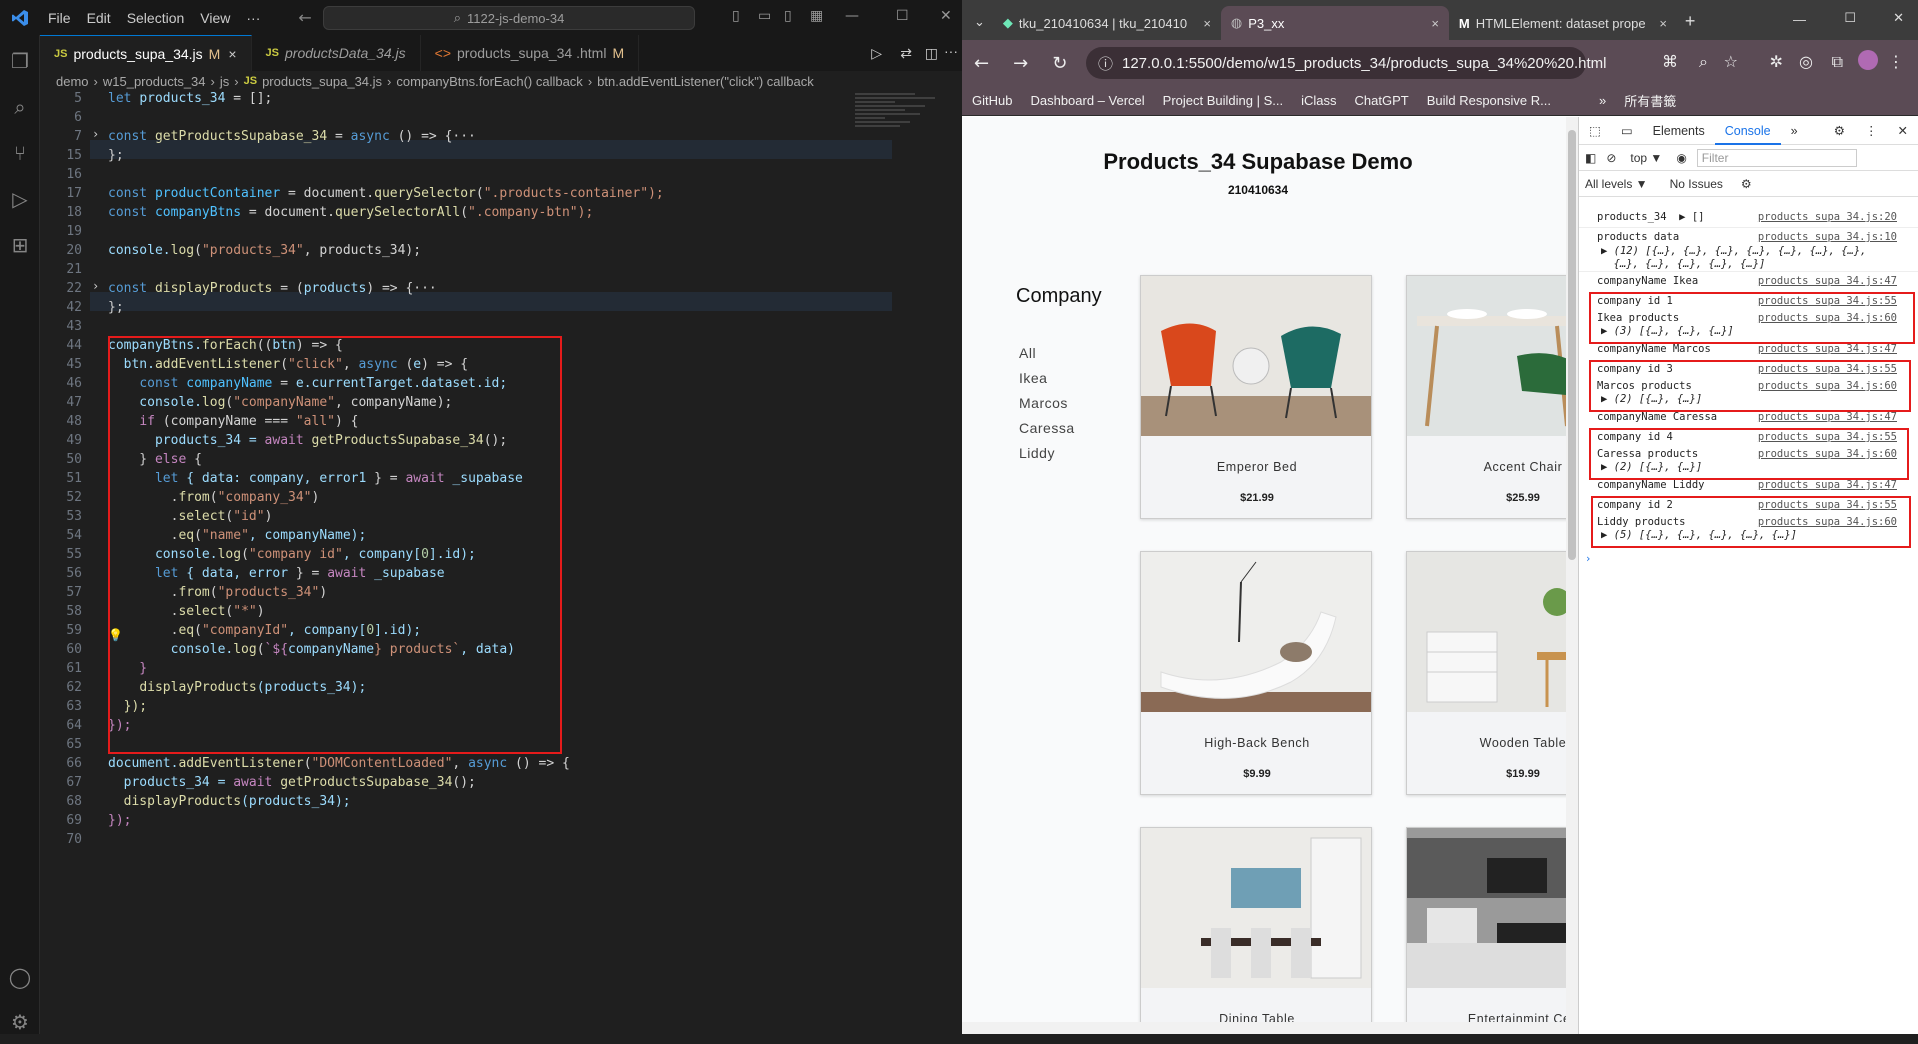 This screenshot has height=1044, width=1918. Describe the element at coordinates (72, 81) in the screenshot. I see `breadcrumb-item: demo` at that location.